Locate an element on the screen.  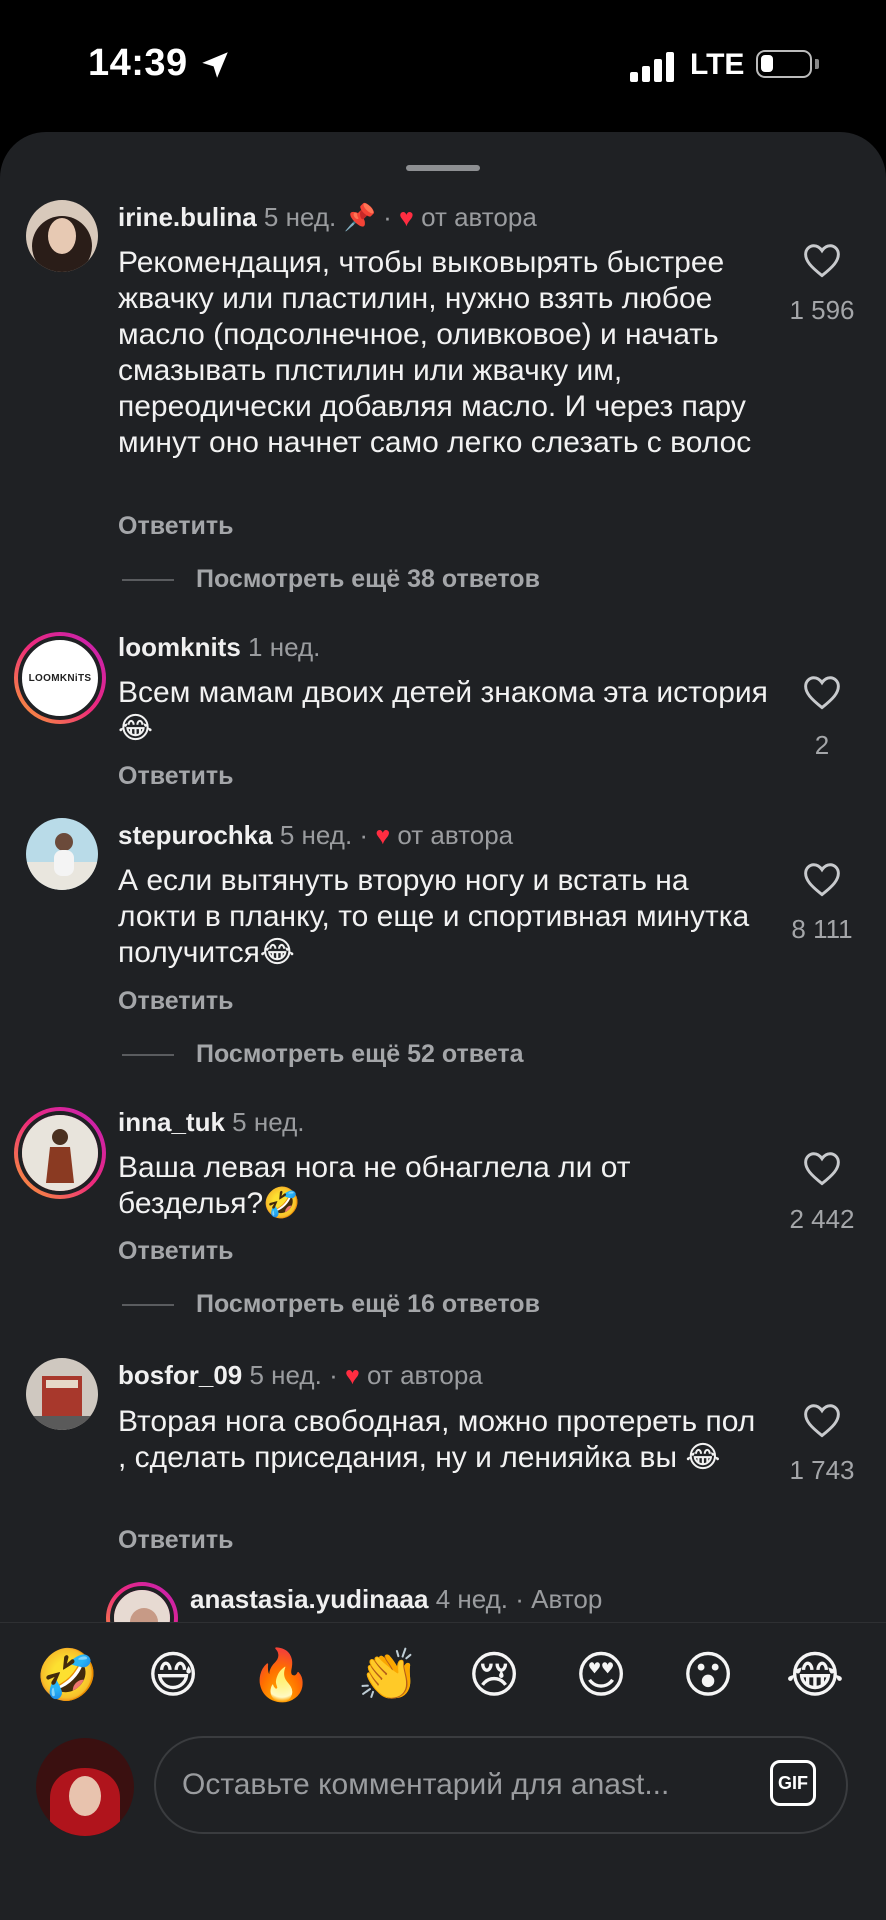
network-type: LTE is located at coordinates (717, 64).